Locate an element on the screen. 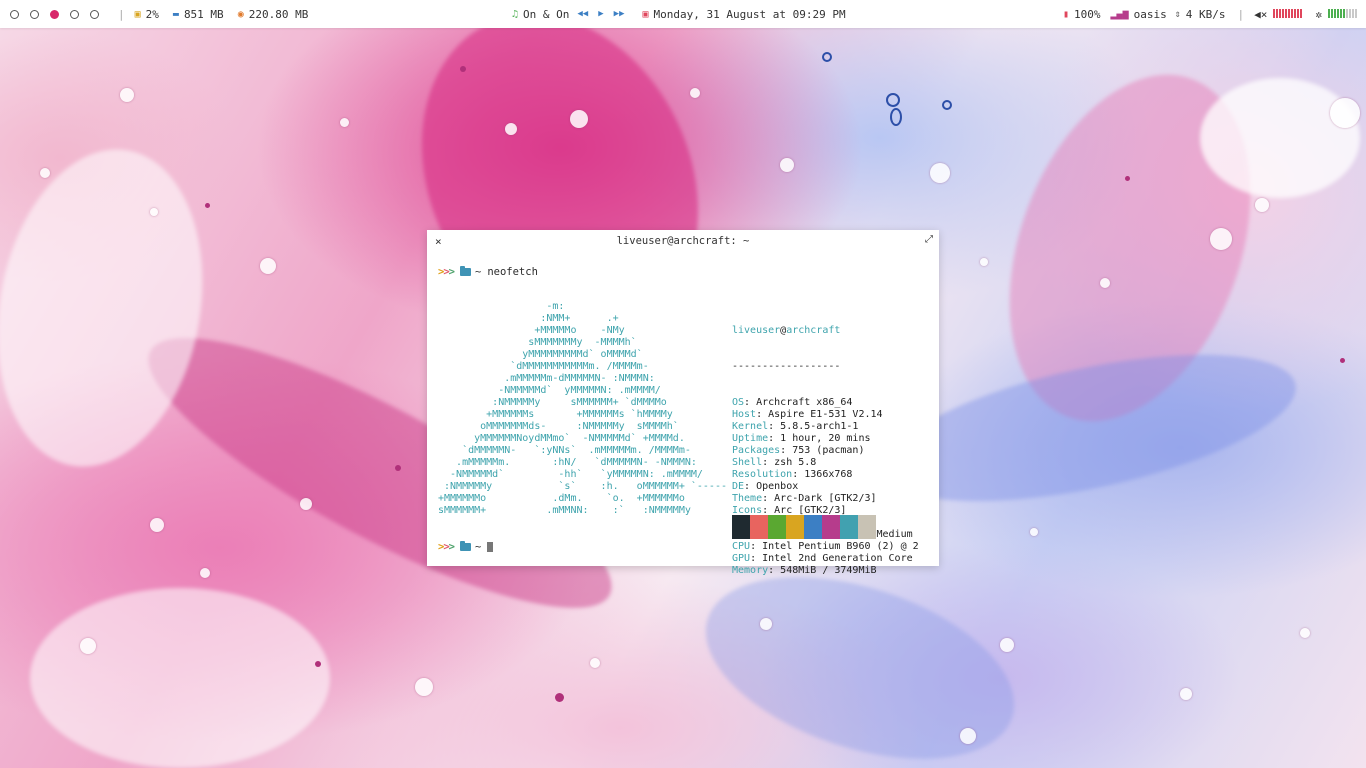 This screenshot has width=1366, height=768. window-title: liveuser@archcraft: ~ is located at coordinates (683, 241).